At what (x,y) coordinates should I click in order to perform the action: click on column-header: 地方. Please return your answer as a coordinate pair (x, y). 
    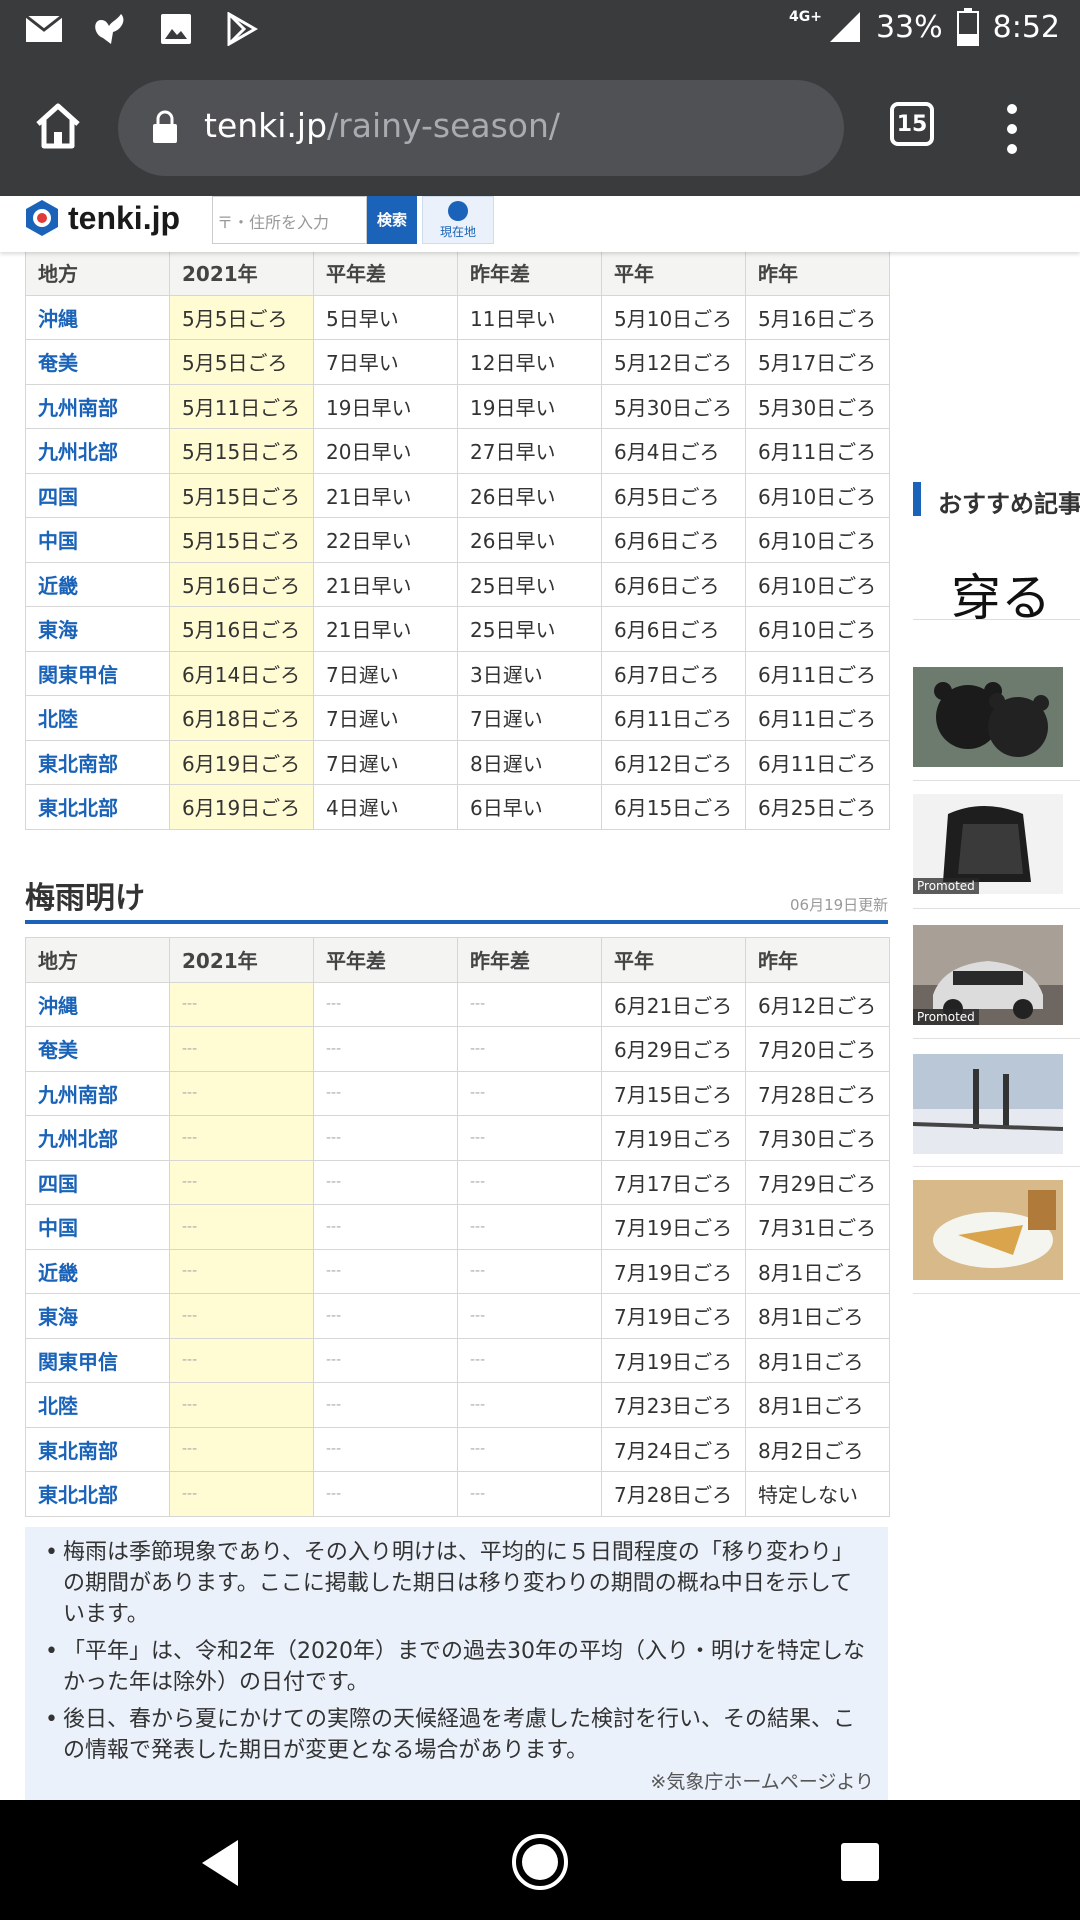
    Looking at the image, I should click on (97, 273).